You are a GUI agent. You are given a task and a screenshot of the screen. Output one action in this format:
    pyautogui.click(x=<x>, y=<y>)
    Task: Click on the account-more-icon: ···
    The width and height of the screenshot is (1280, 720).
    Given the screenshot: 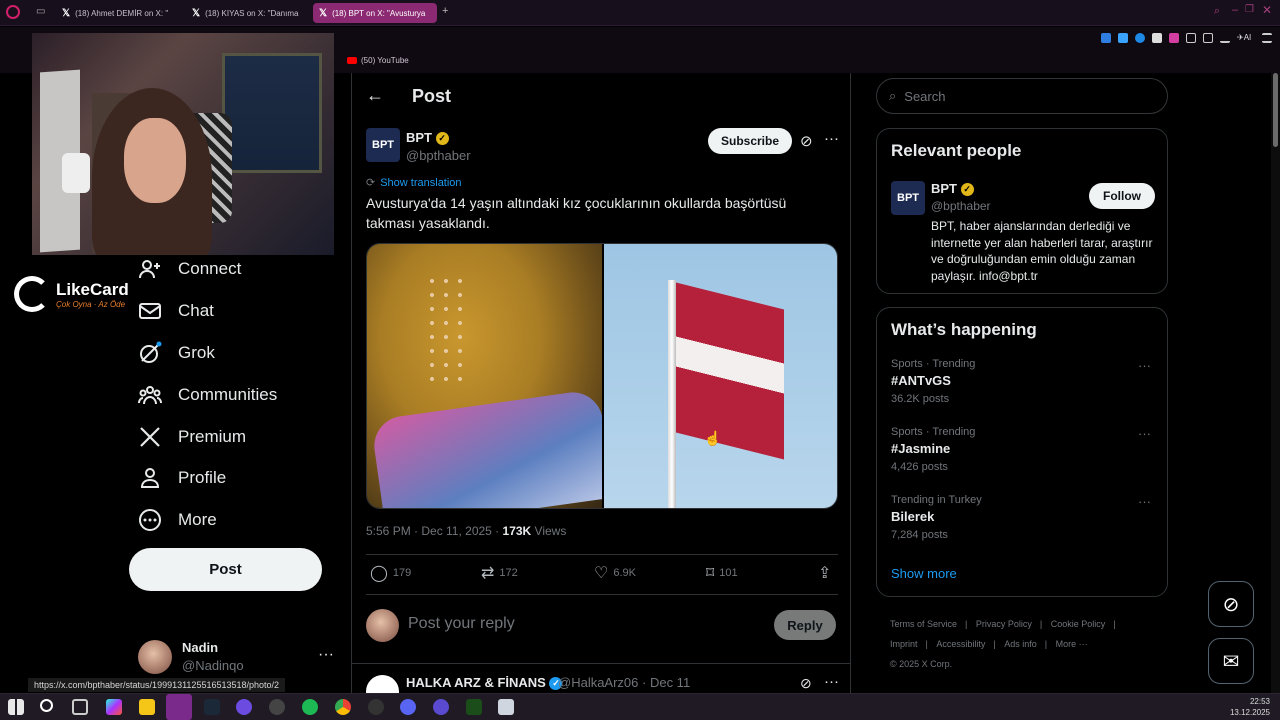 What is the action you would take?
    pyautogui.click(x=326, y=655)
    